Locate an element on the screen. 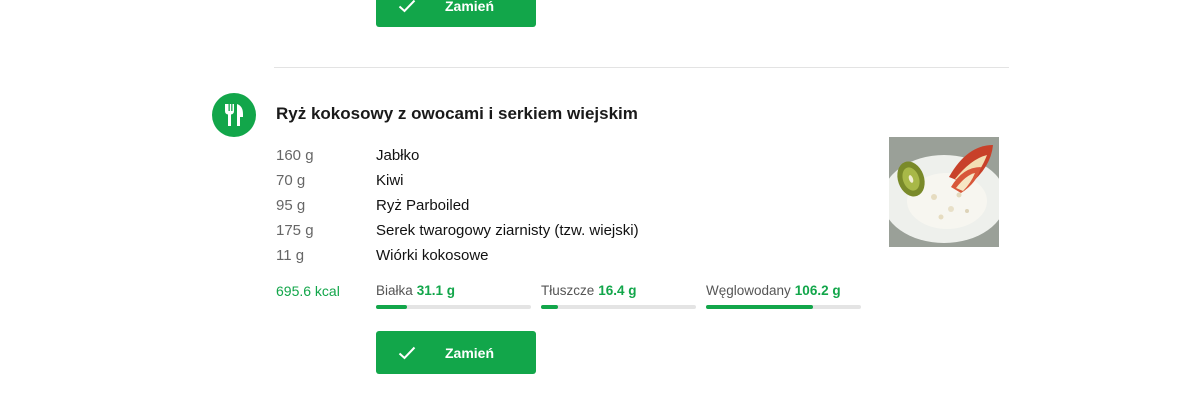  macro-value: 106.2 g is located at coordinates (817, 290).